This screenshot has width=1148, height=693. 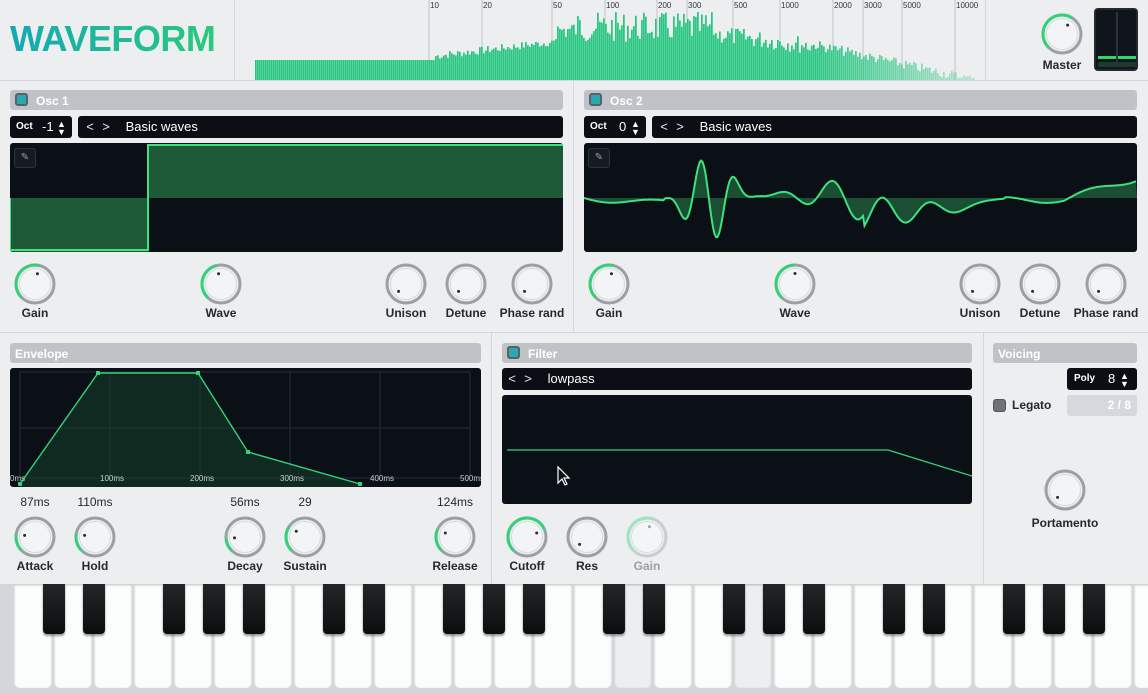 I want to click on frequency-label: 2000, so click(x=843, y=5).